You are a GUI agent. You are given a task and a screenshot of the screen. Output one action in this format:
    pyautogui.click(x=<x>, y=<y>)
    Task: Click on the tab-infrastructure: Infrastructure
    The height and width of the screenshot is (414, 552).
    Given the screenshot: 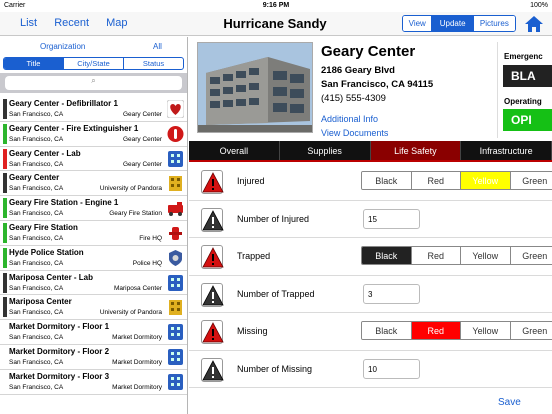 What is the action you would take?
    pyautogui.click(x=506, y=150)
    